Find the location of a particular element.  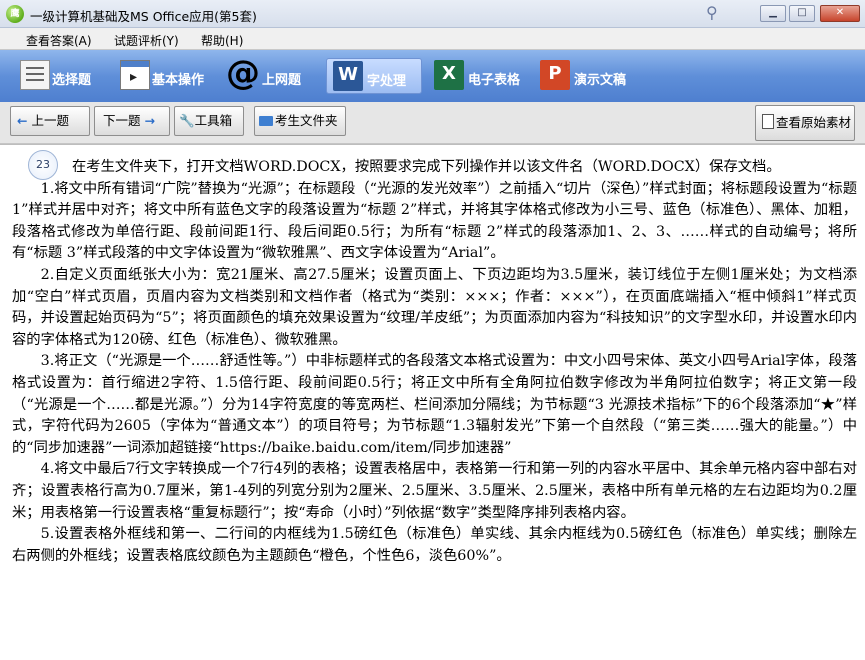

app-logo-icon: 鹰 is located at coordinates (15, 14).